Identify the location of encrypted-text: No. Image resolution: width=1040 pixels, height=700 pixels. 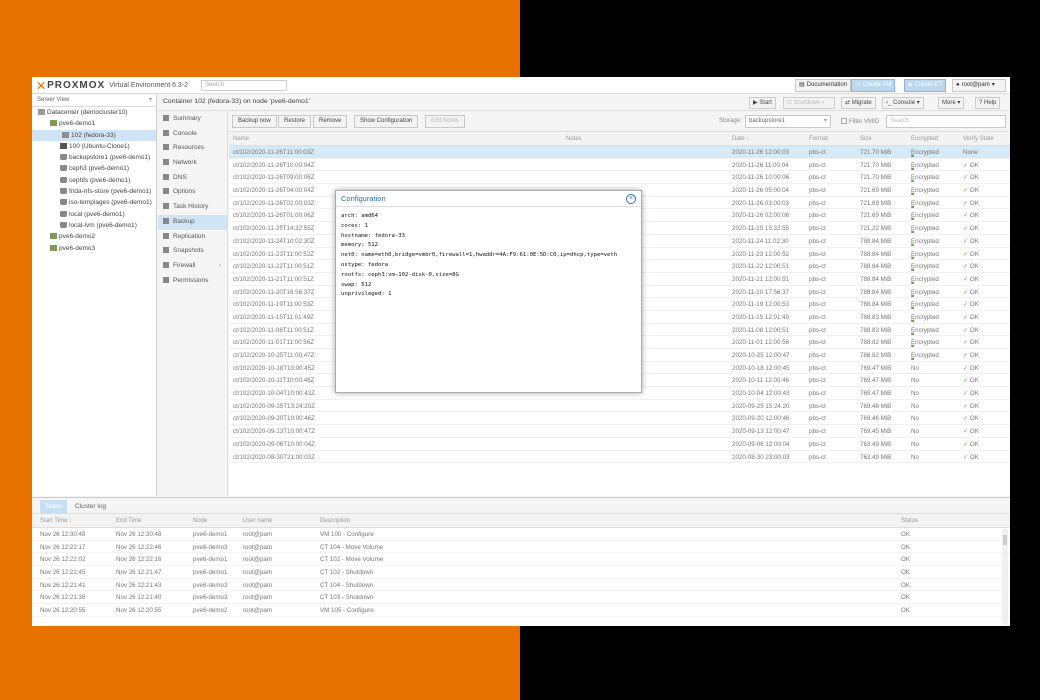
(915, 419).